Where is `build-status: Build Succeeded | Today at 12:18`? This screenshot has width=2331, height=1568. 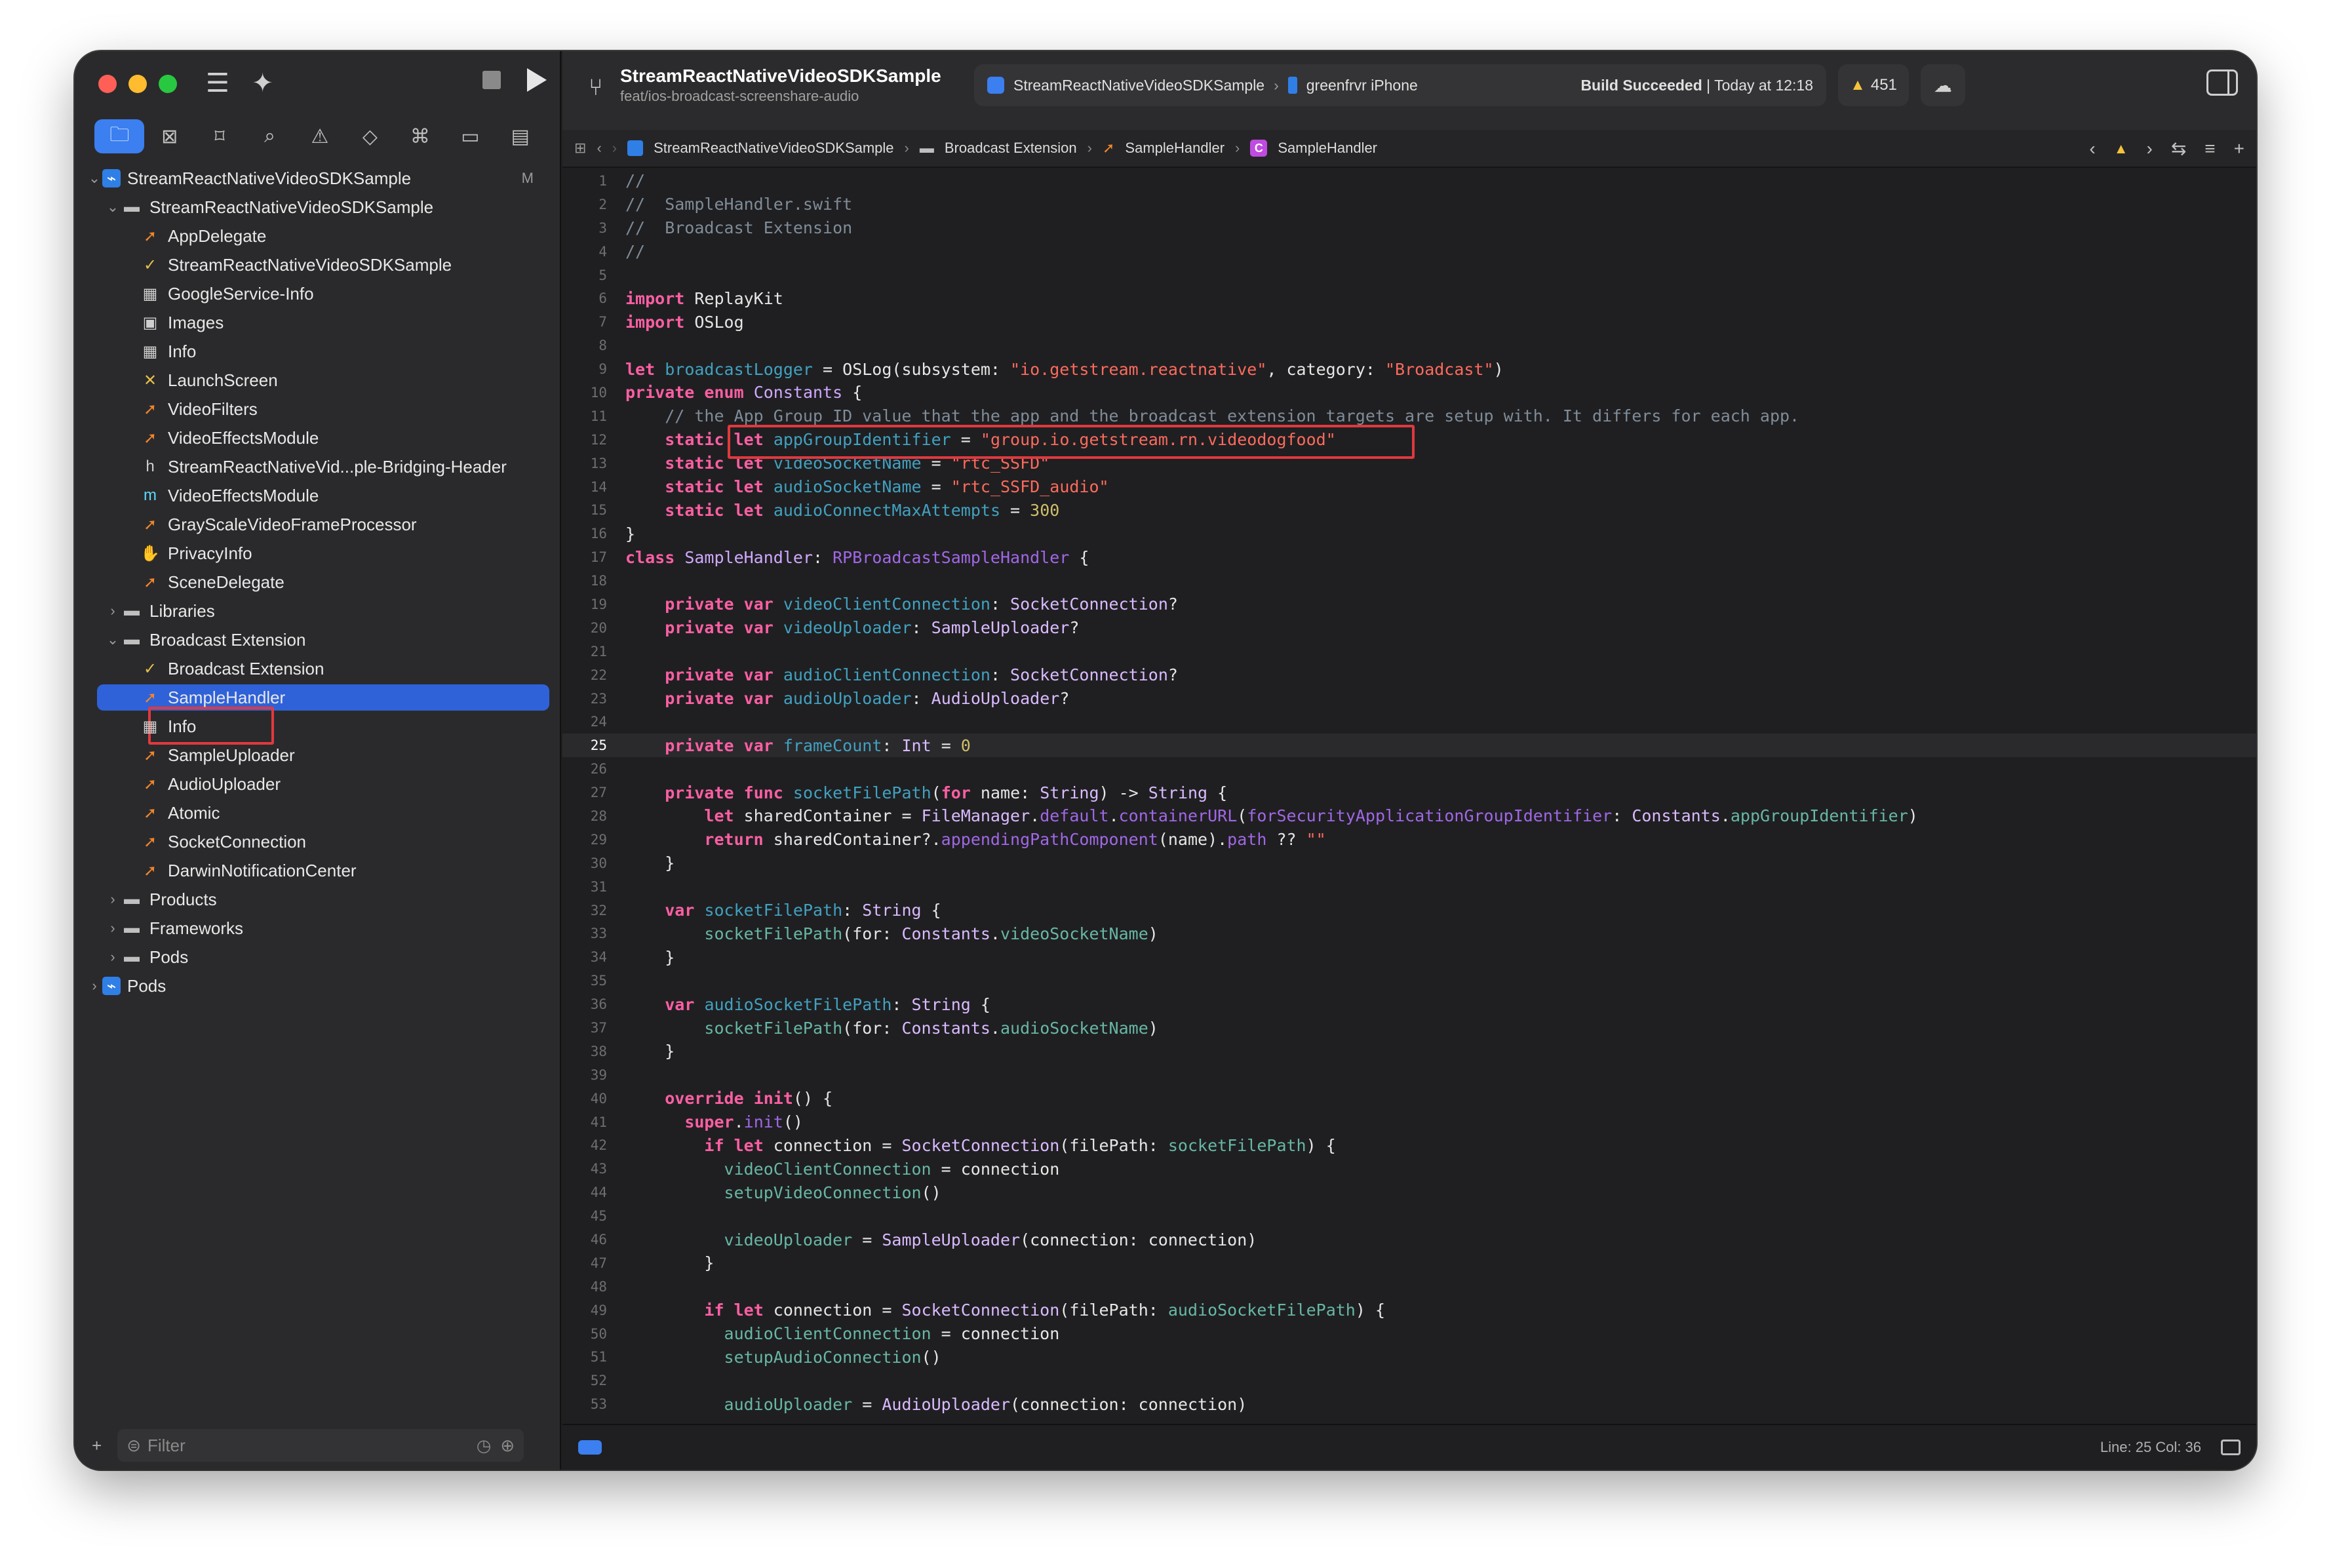 build-status: Build Succeeded | Today at 12:18 is located at coordinates (1696, 85).